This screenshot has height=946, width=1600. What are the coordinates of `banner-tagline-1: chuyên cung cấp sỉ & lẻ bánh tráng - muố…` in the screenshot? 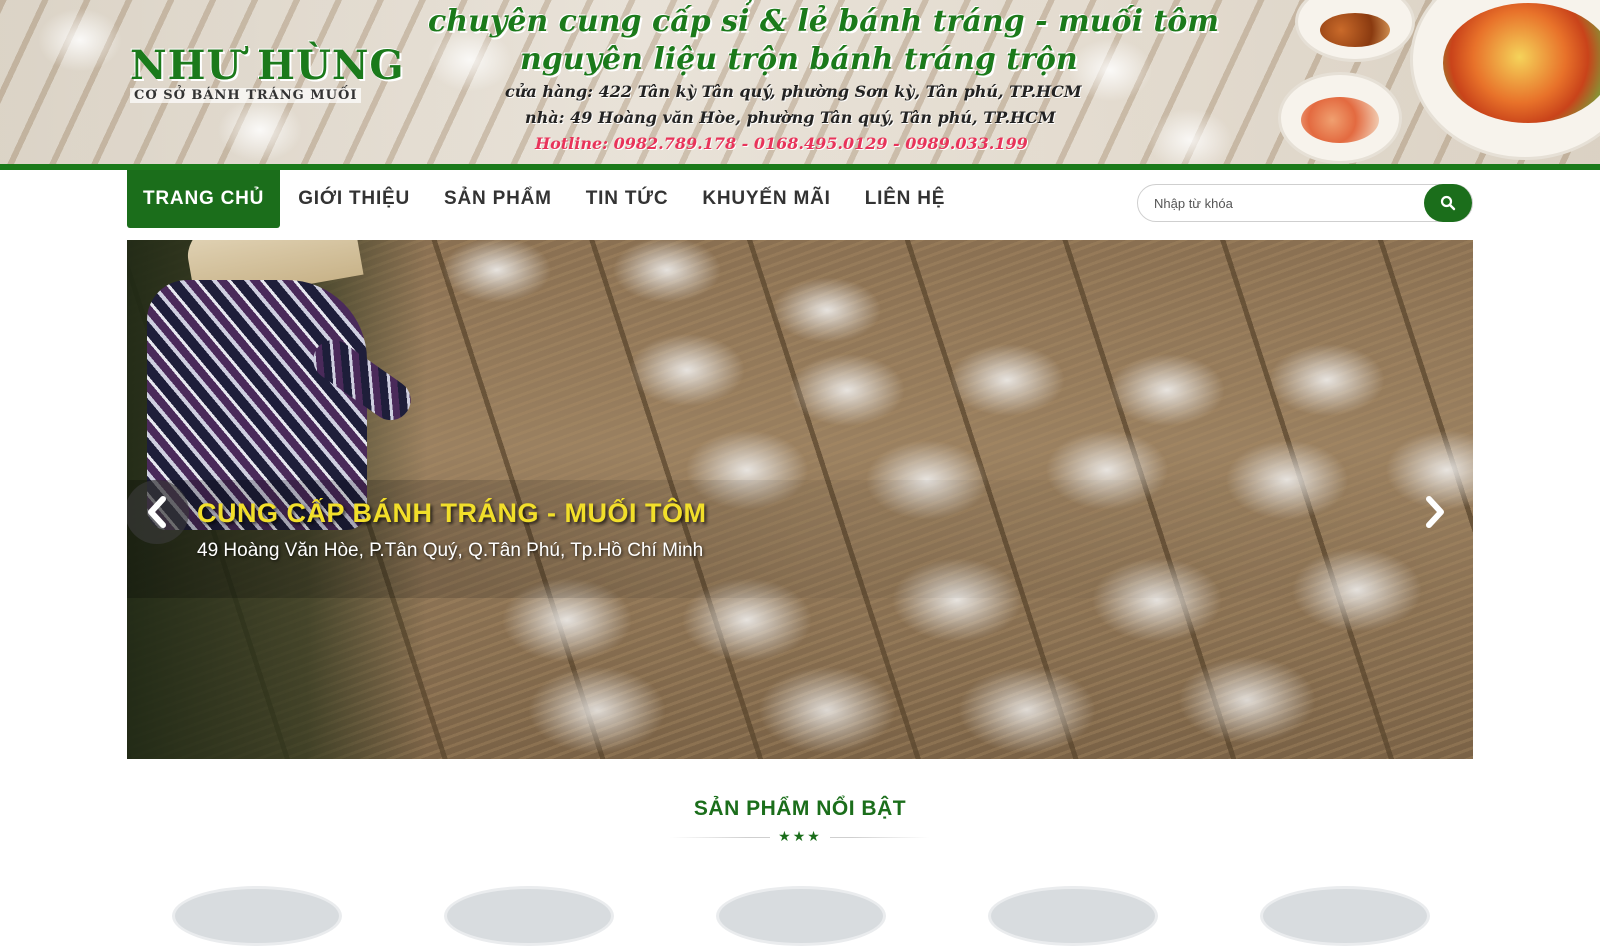 It's located at (824, 21).